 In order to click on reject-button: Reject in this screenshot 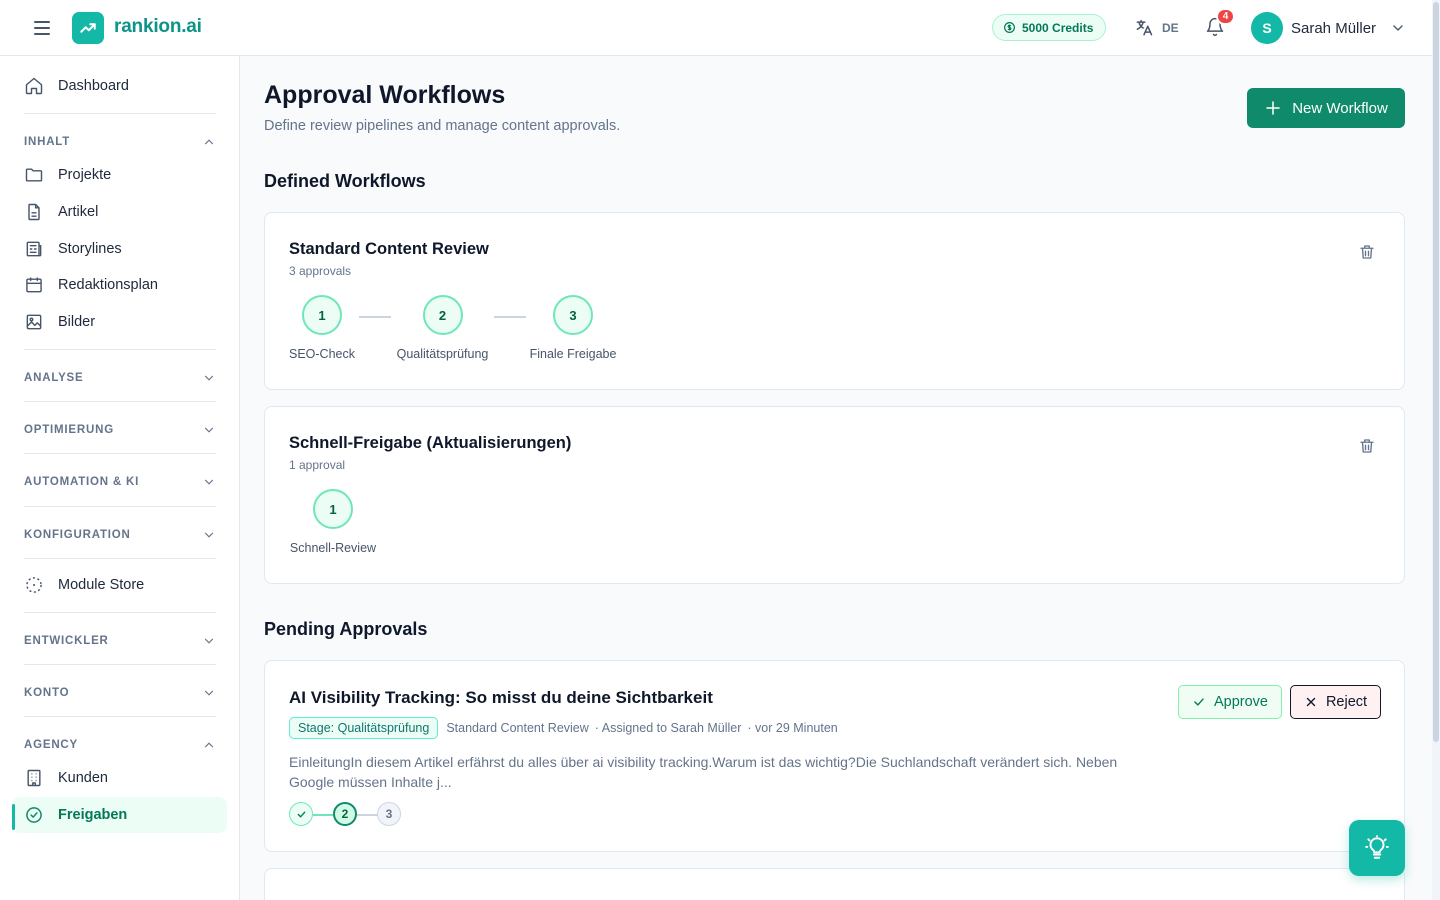, I will do `click(1335, 702)`.